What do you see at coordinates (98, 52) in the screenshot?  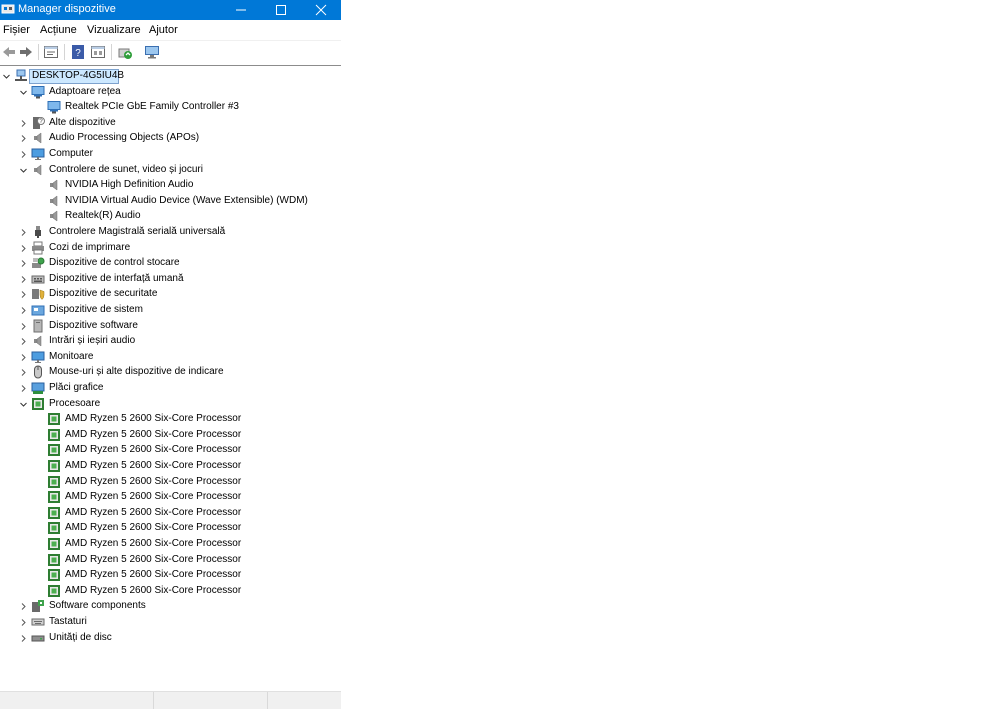 I see `details-button` at bounding box center [98, 52].